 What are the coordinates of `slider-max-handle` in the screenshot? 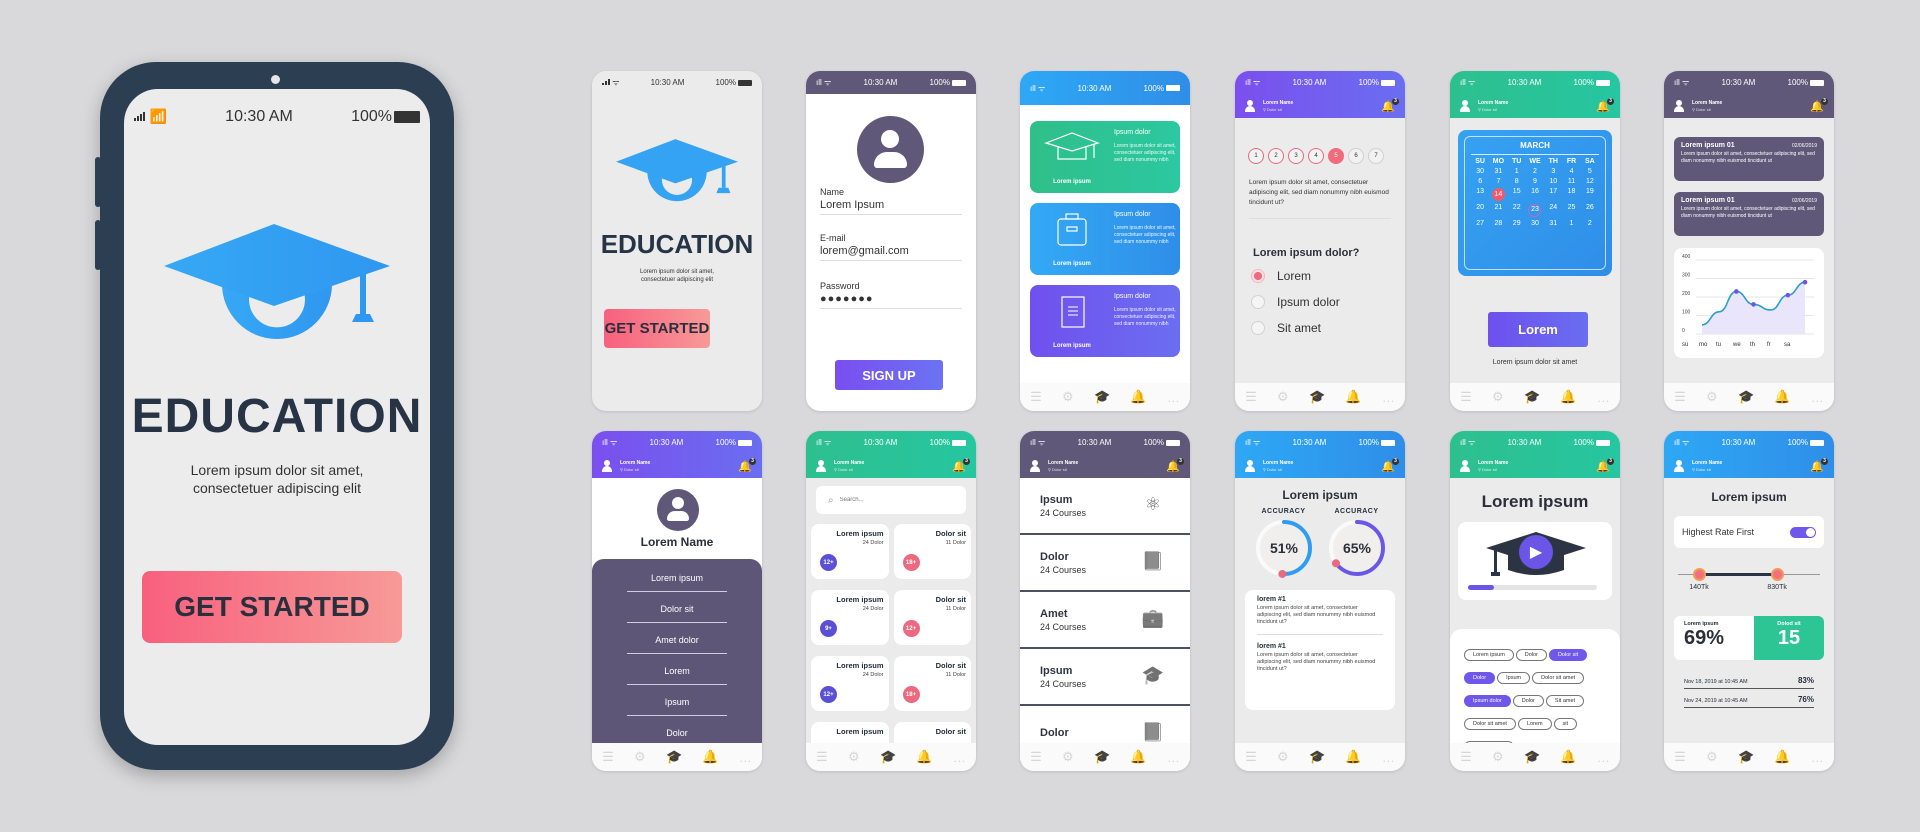 It's located at (1778, 574).